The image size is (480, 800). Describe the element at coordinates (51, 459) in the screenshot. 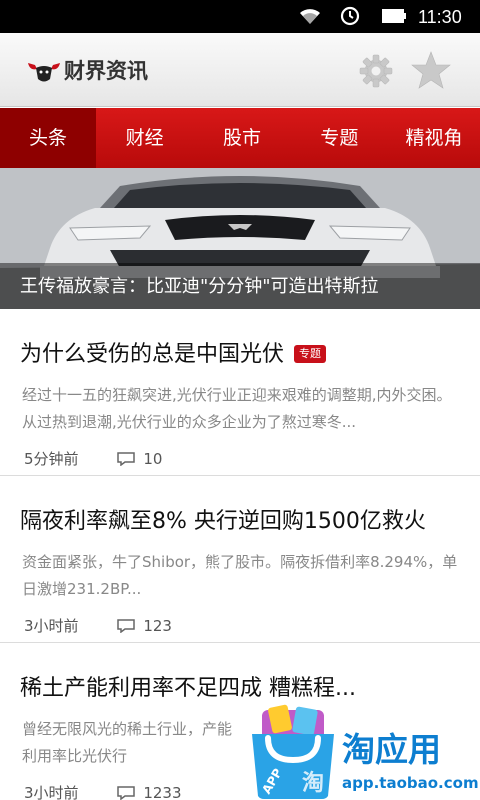

I see `news-time: 5分钟前` at that location.